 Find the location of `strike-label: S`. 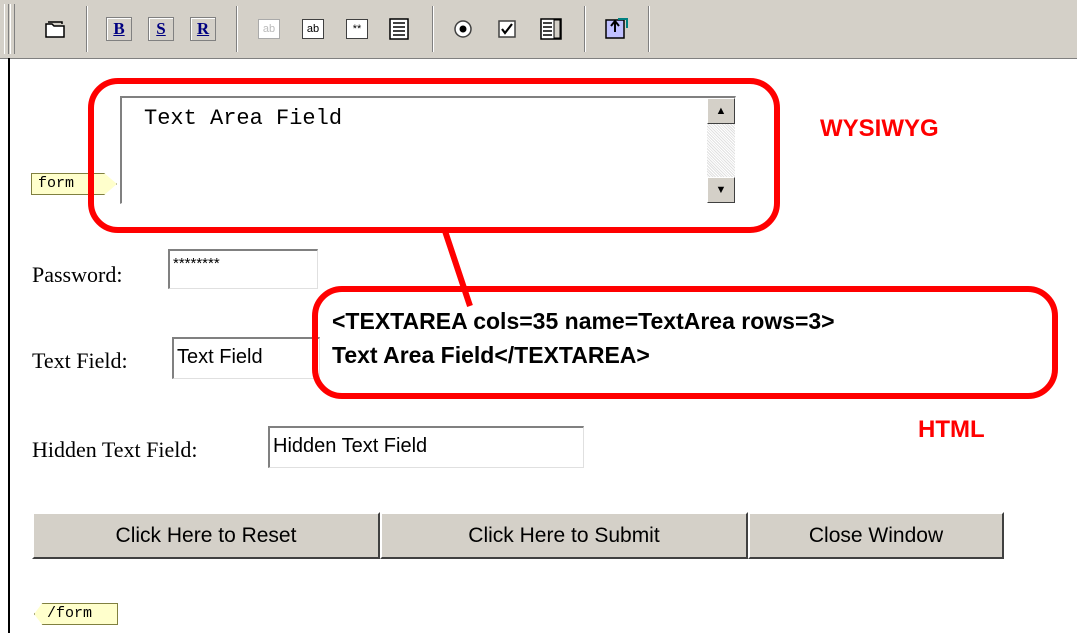

strike-label: S is located at coordinates (161, 29).